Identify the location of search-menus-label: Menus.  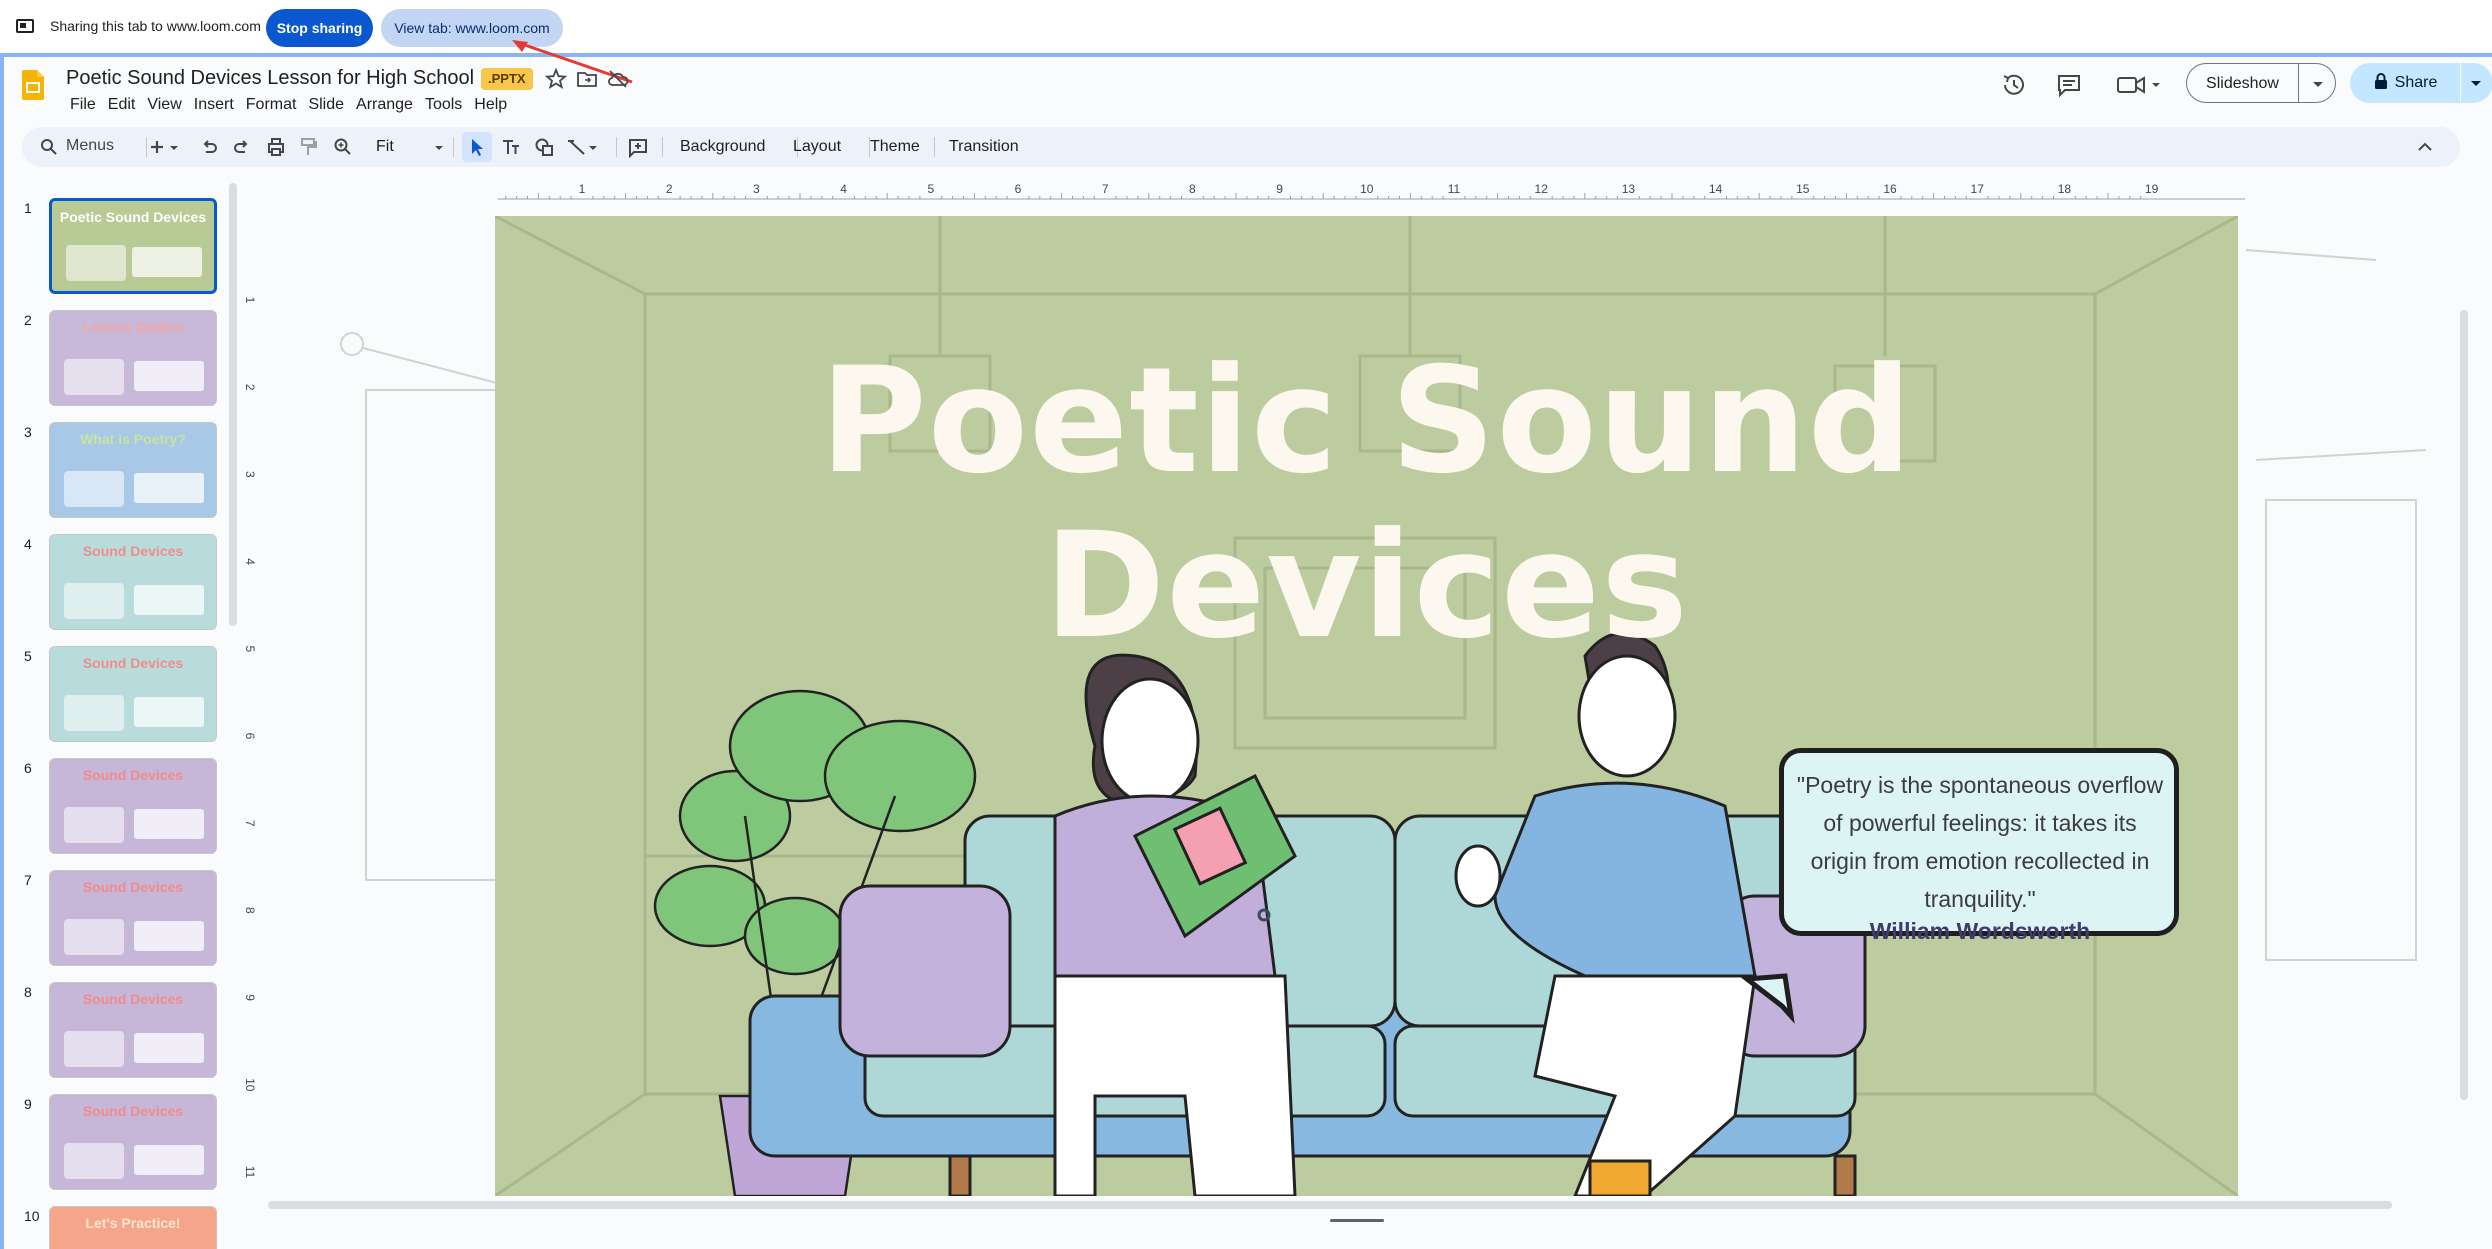
(90, 145).